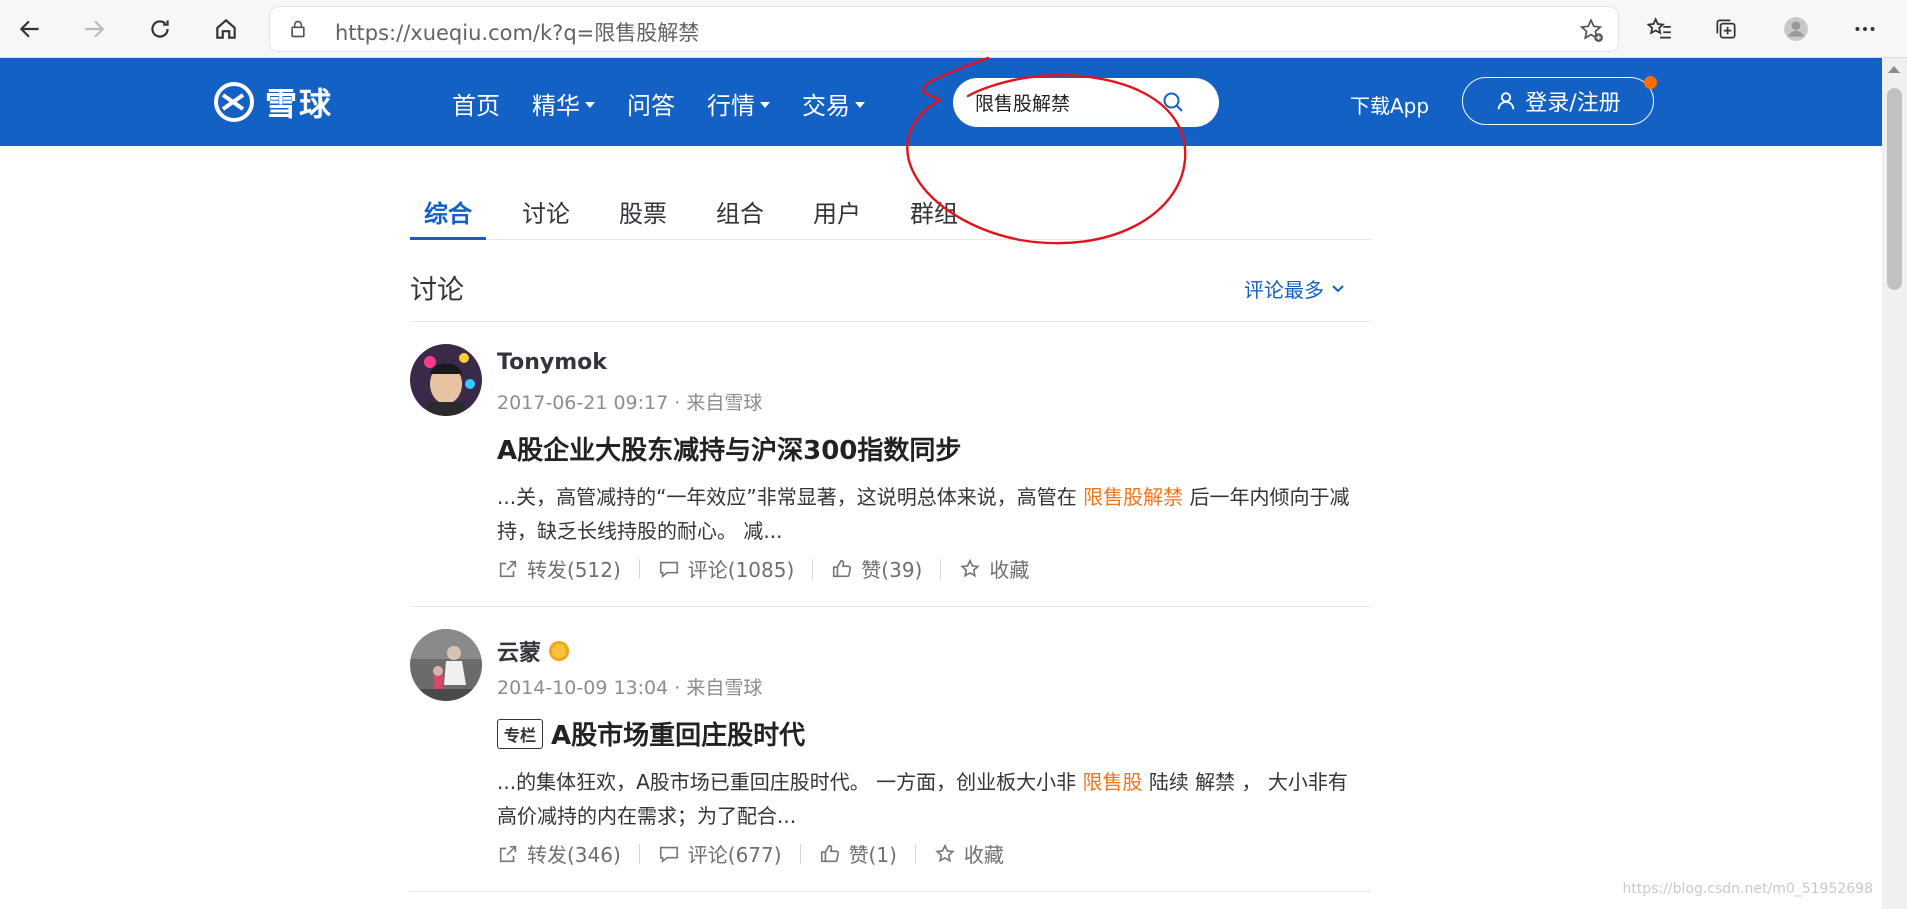  I want to click on site-search, so click(1086, 102).